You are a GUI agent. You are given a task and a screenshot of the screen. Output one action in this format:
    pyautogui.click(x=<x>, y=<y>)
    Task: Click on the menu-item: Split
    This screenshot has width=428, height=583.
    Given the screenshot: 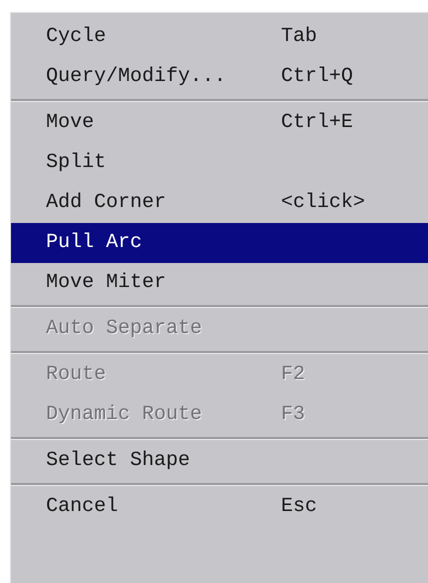 What is the action you would take?
    pyautogui.click(x=219, y=163)
    